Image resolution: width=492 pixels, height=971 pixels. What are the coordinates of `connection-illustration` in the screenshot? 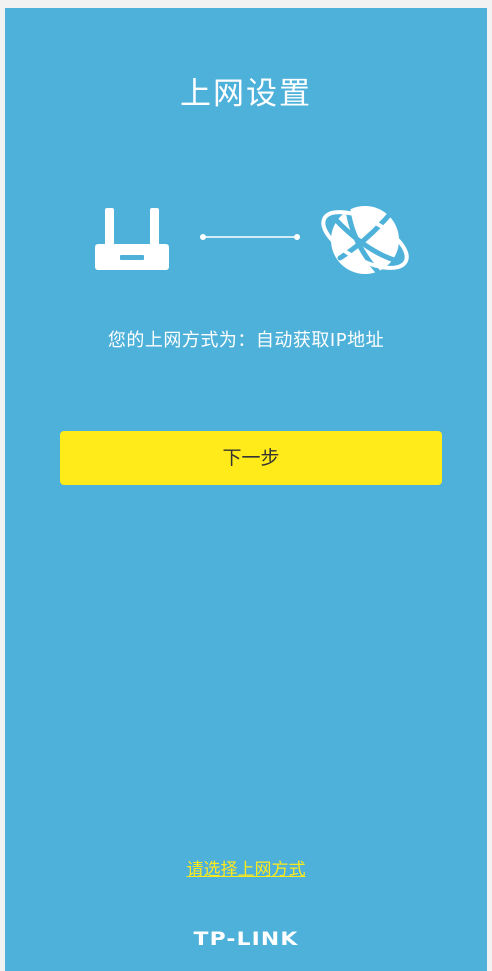 It's located at (246, 243).